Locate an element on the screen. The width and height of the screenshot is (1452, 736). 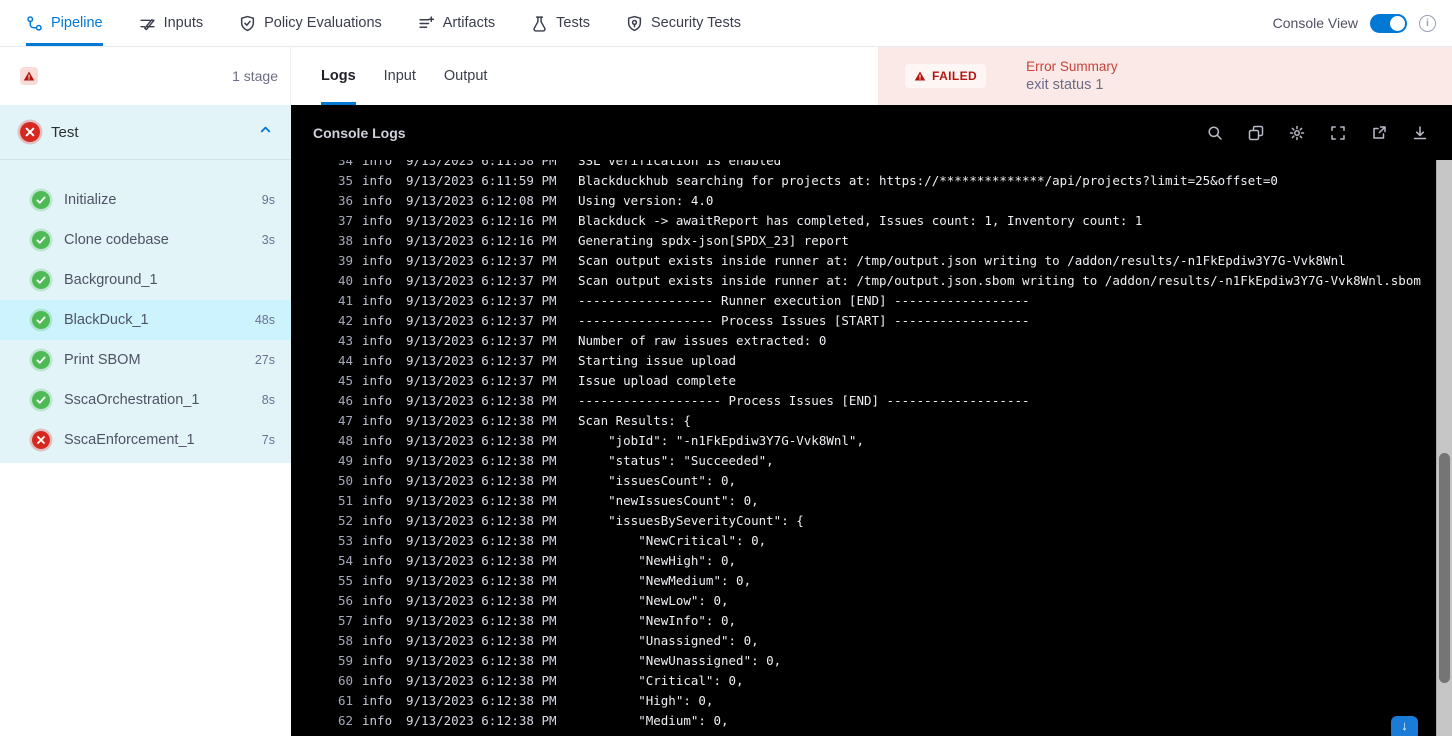
step-duration: 7s is located at coordinates (268, 440).